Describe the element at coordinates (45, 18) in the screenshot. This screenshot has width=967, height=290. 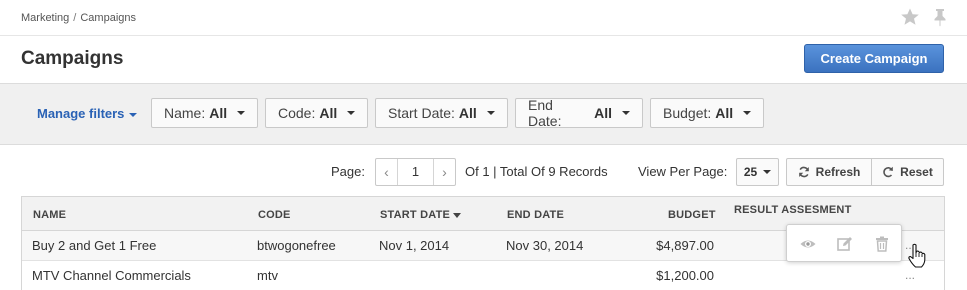
I see `breadcrumb-parent: Marketing` at that location.